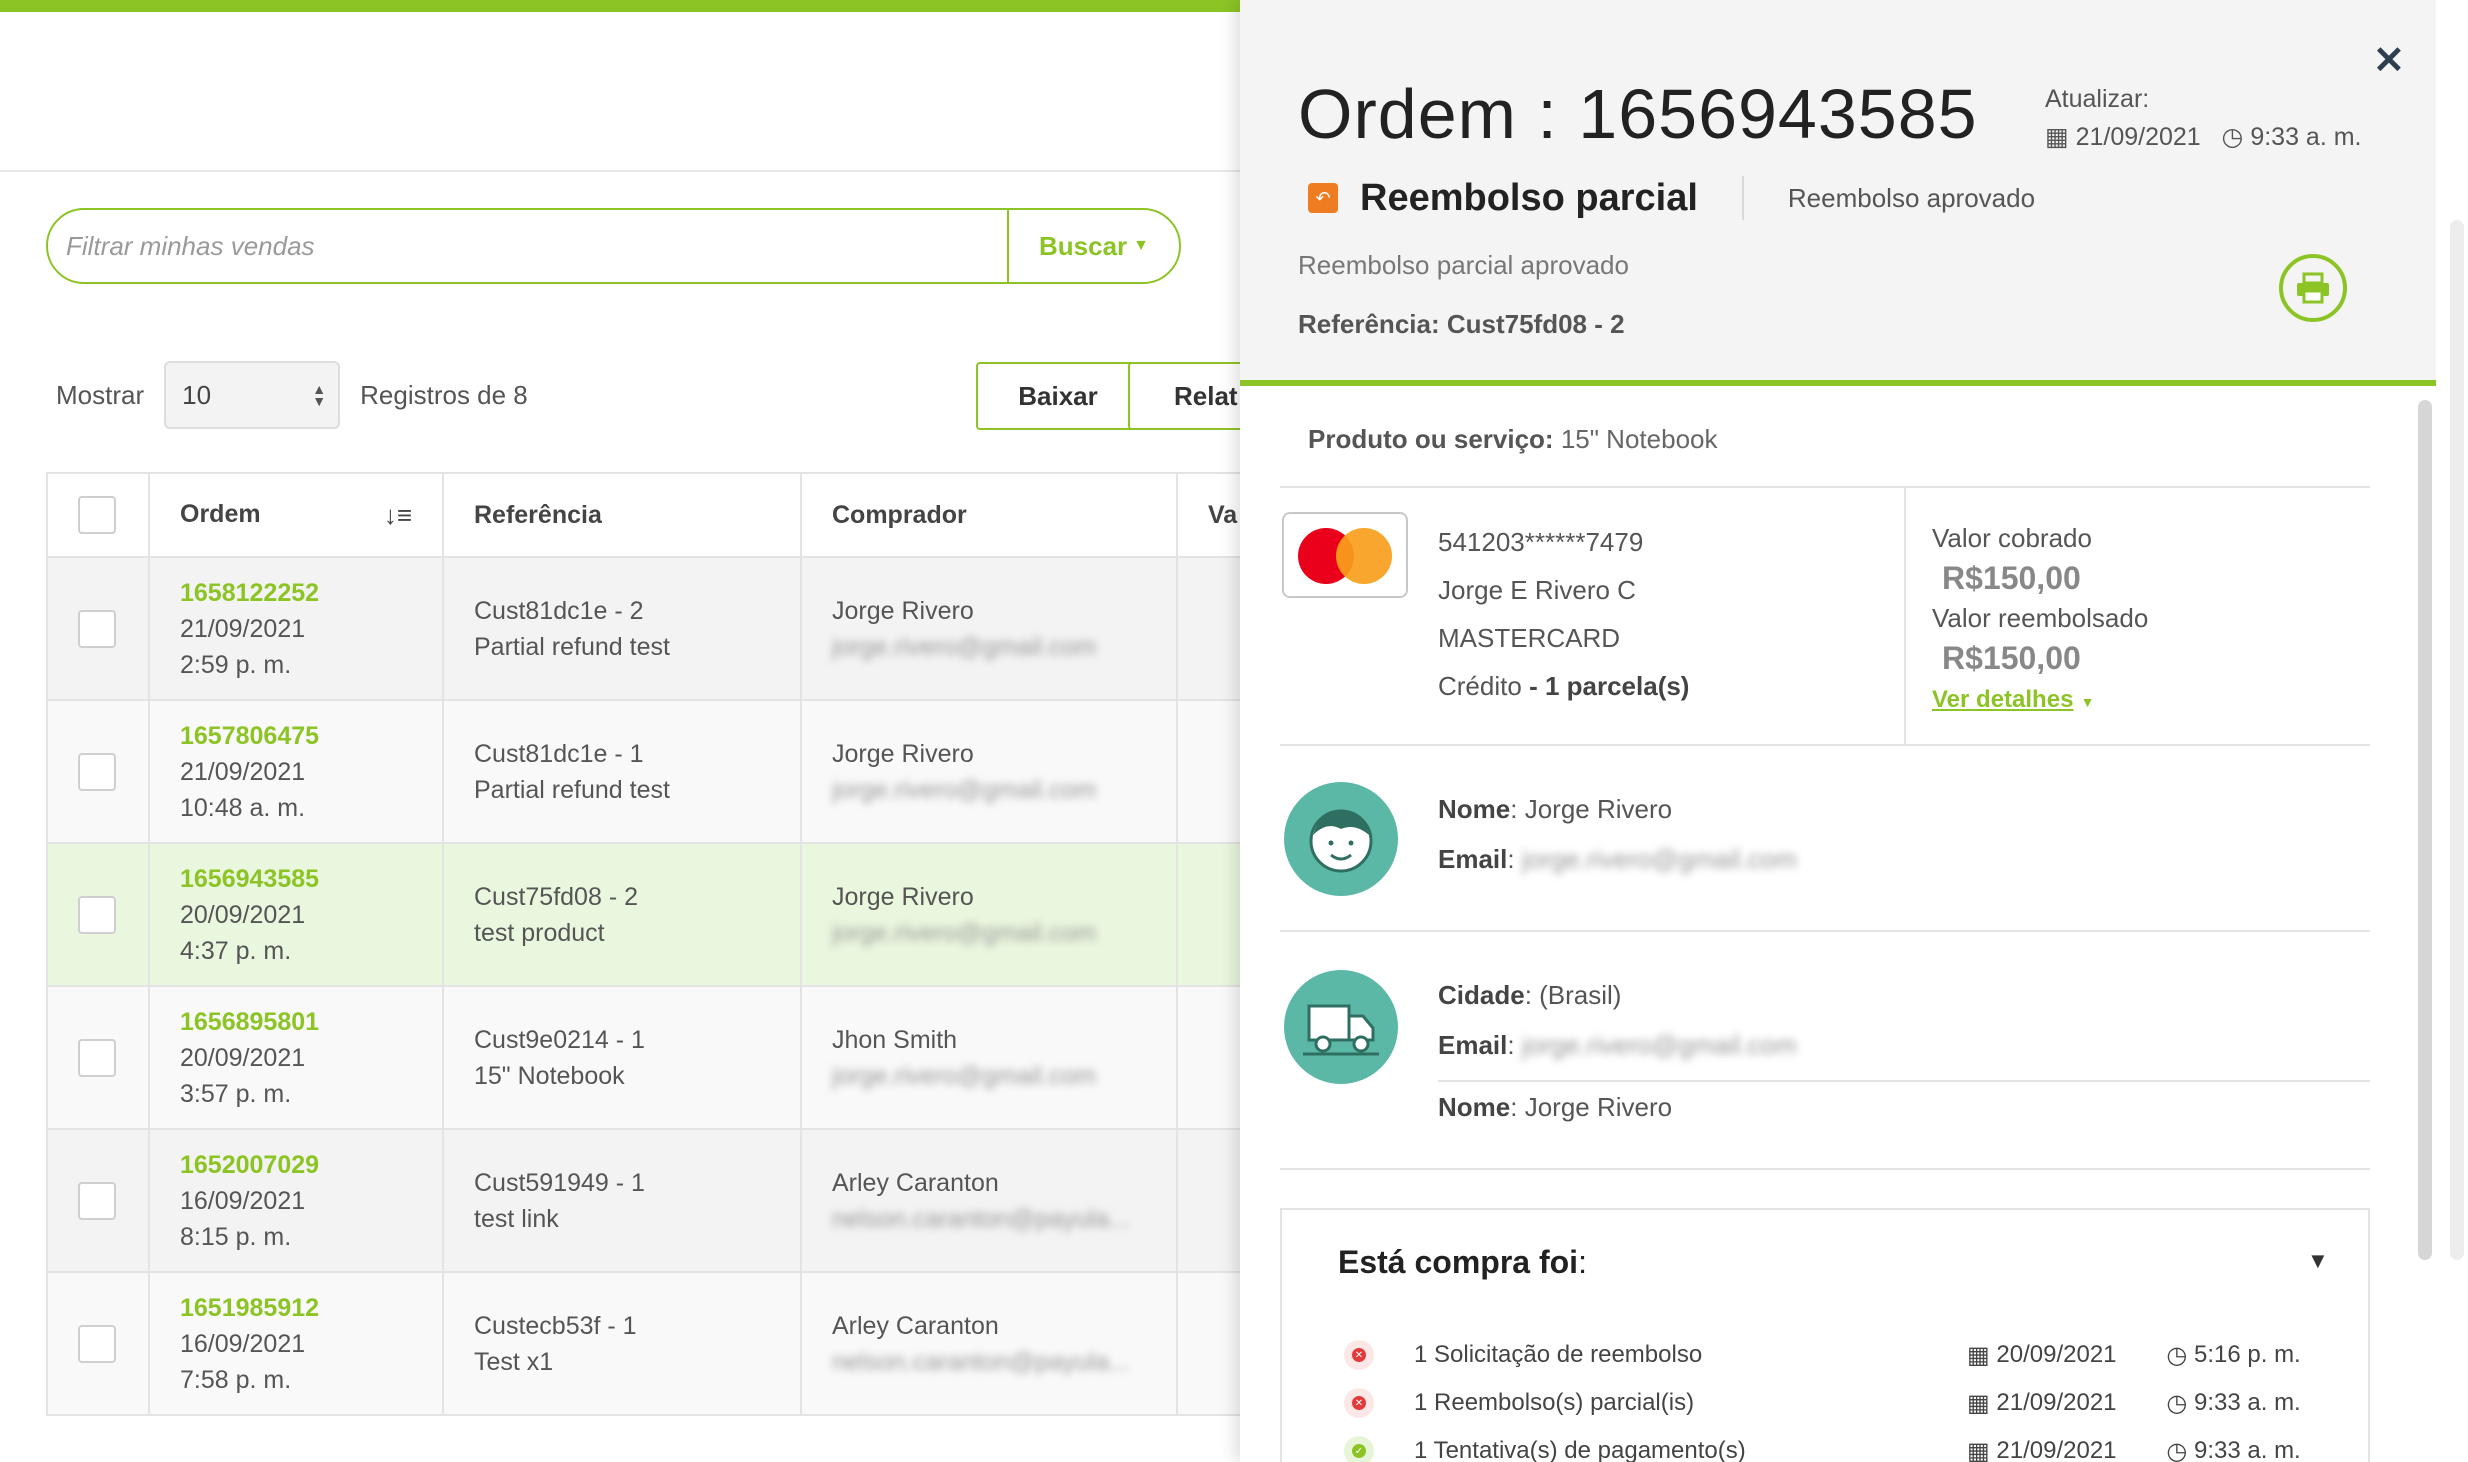 The height and width of the screenshot is (1462, 2468). What do you see at coordinates (2457, 740) in the screenshot?
I see `panel-scrollbar-track` at bounding box center [2457, 740].